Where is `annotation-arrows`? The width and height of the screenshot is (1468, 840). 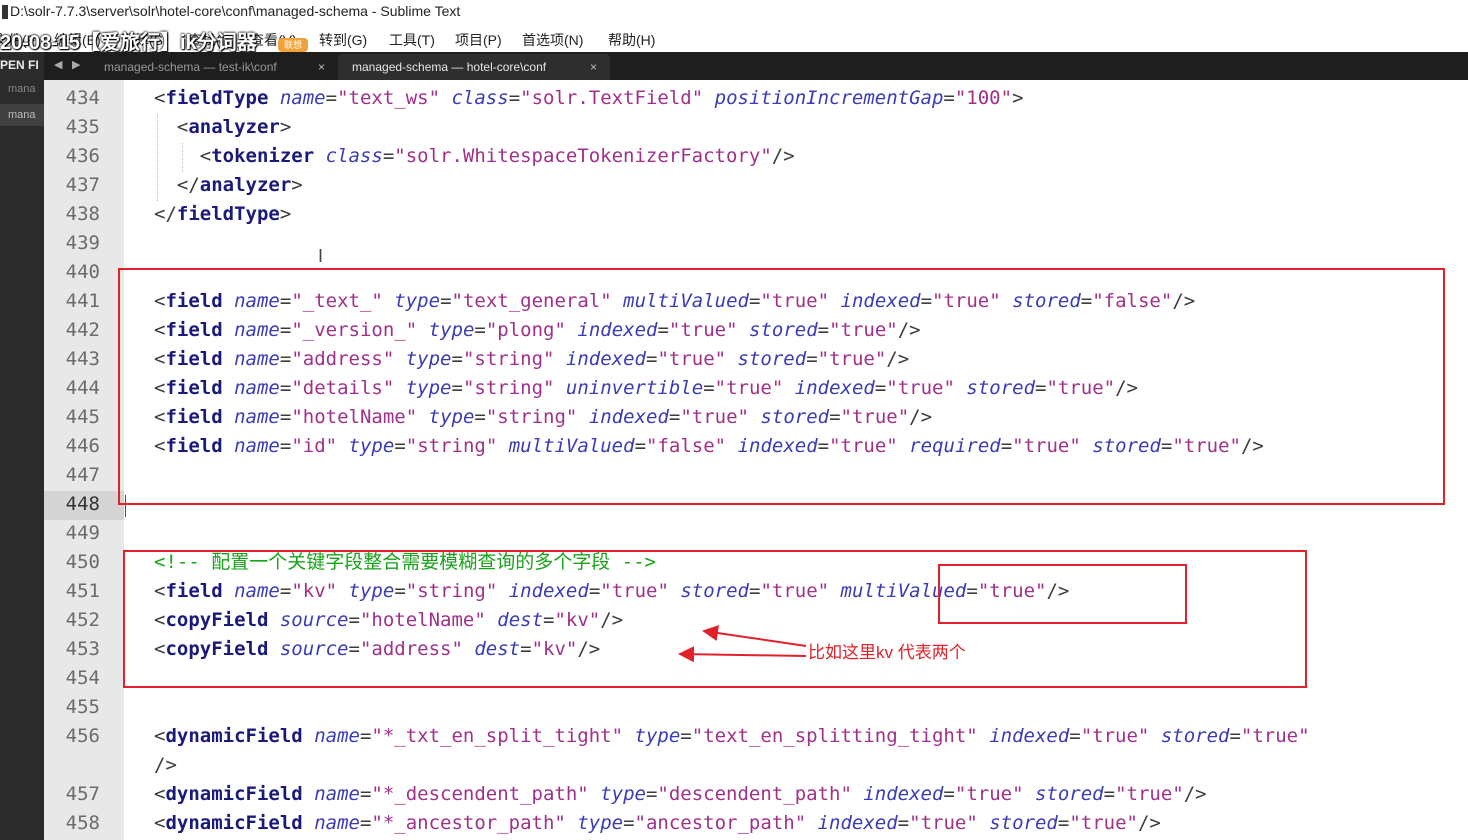
annotation-arrows is located at coordinates (742, 644).